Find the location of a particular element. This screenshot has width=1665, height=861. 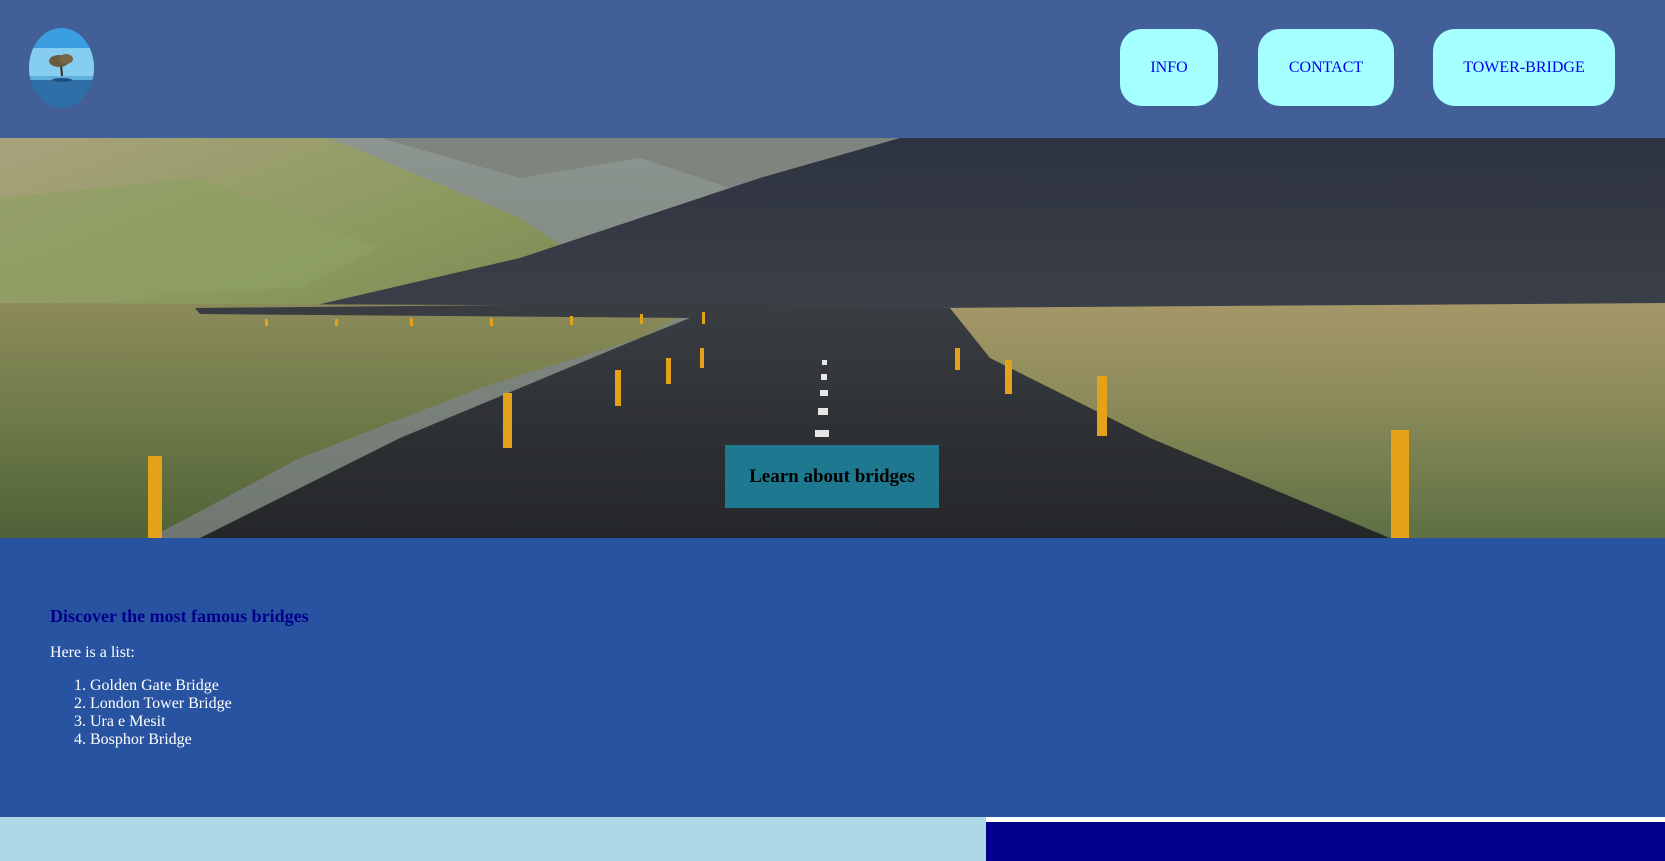

footer-right-block is located at coordinates (1325, 841).